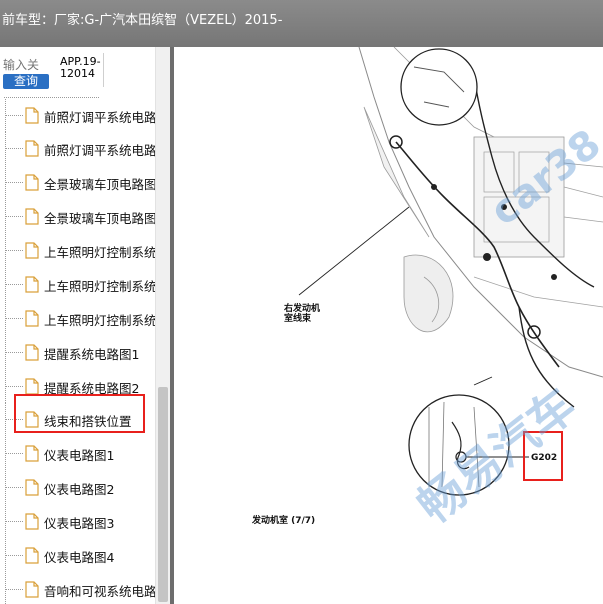 The width and height of the screenshot is (603, 604). I want to click on tree-item: 提醒系统电路图1, so click(77, 352).